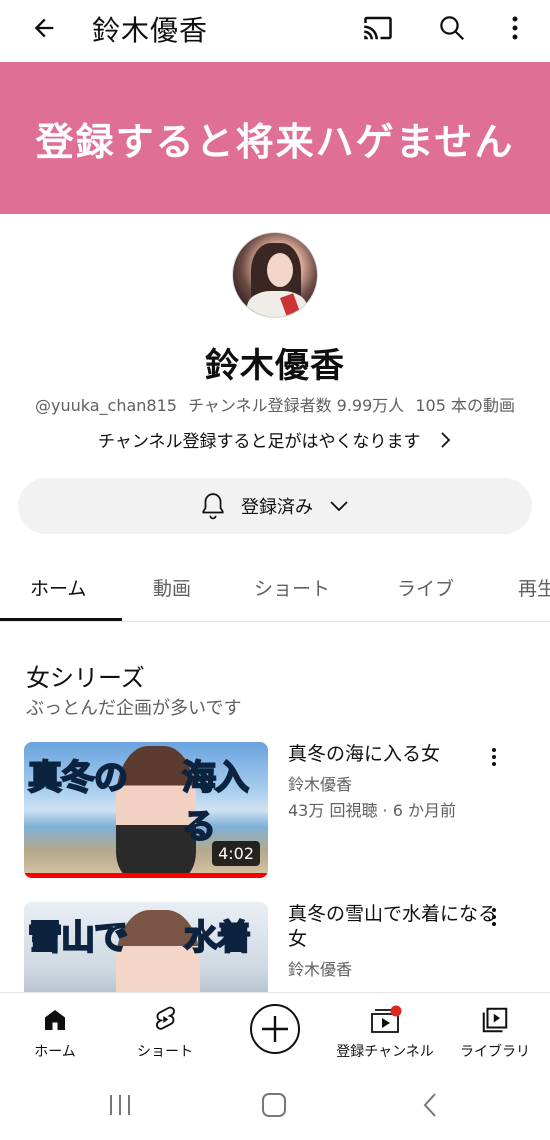 This screenshot has width=550, height=1140. What do you see at coordinates (85, 678) in the screenshot?
I see `section-title: 女シリーズ` at bounding box center [85, 678].